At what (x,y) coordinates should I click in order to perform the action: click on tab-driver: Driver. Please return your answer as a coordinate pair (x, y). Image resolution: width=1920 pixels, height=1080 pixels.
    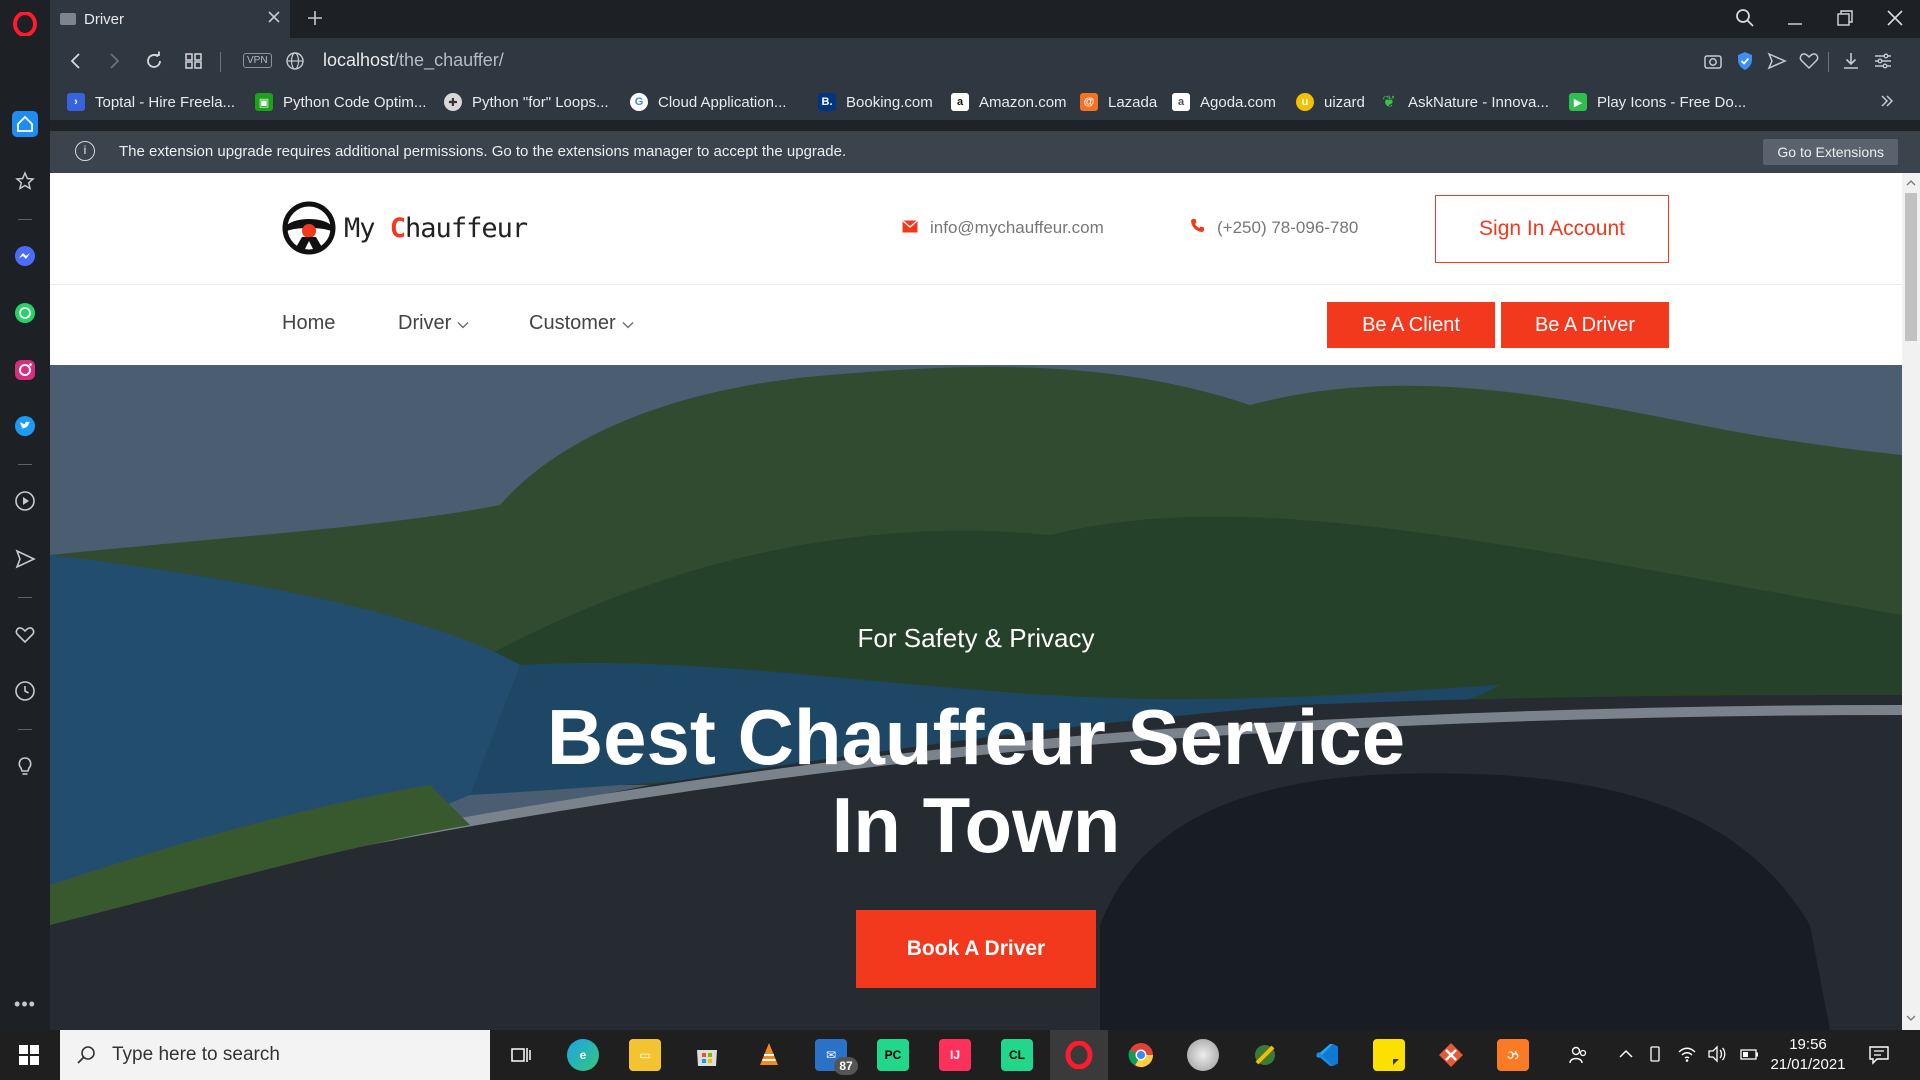
    Looking at the image, I should click on (170, 19).